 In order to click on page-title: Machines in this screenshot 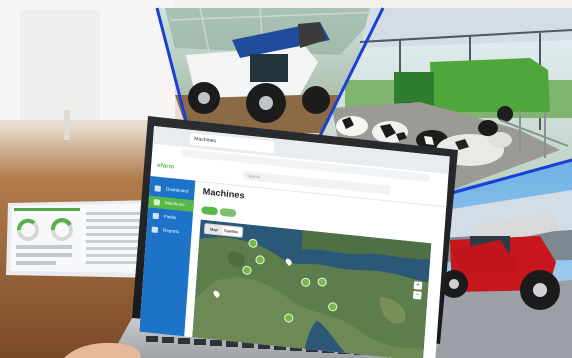, I will do `click(223, 193)`.